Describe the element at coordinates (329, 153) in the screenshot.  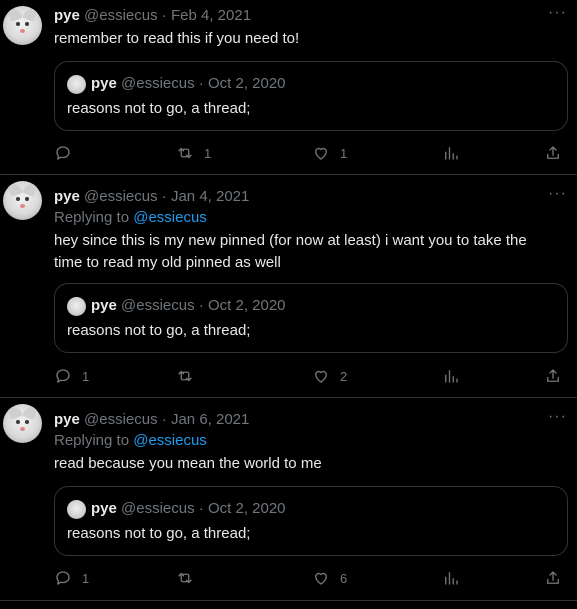
I see `like-button: 1` at that location.